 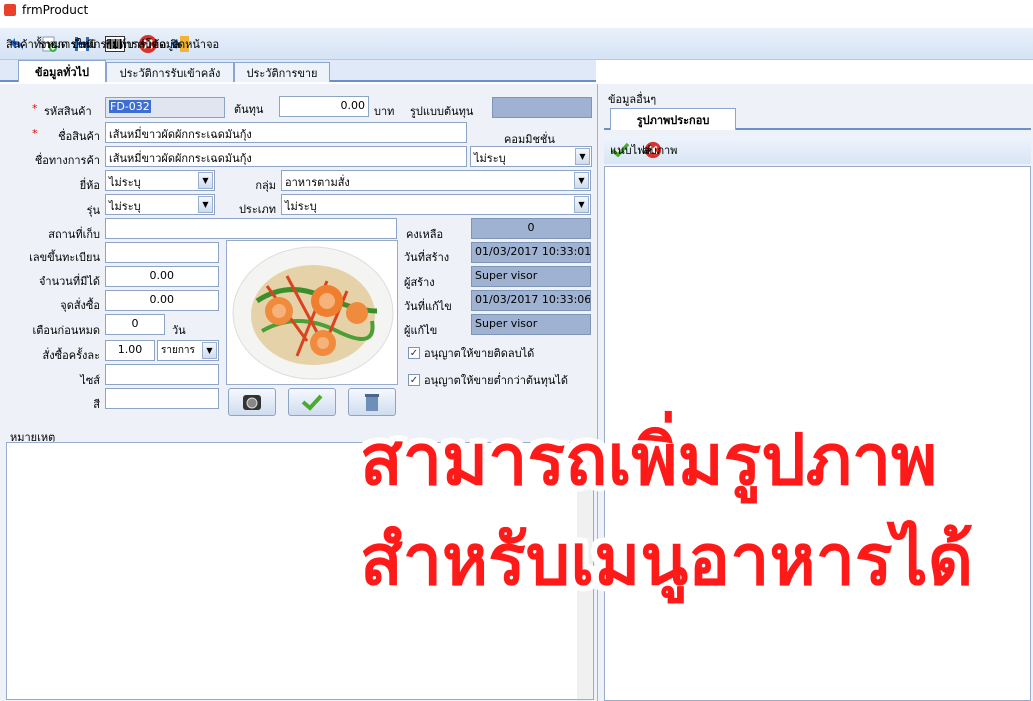 I want to click on storage-input, so click(x=251, y=228).